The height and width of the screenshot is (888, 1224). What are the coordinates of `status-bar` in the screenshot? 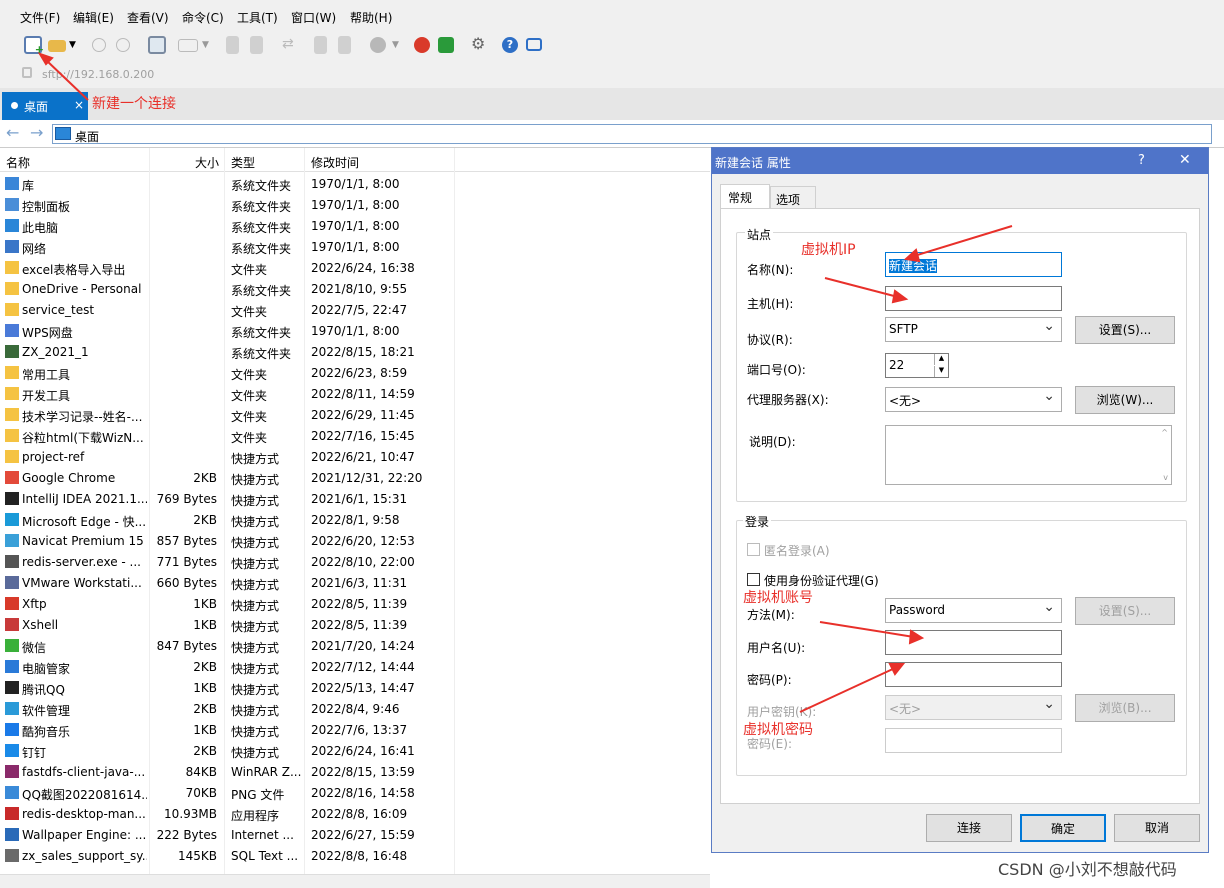 It's located at (355, 881).